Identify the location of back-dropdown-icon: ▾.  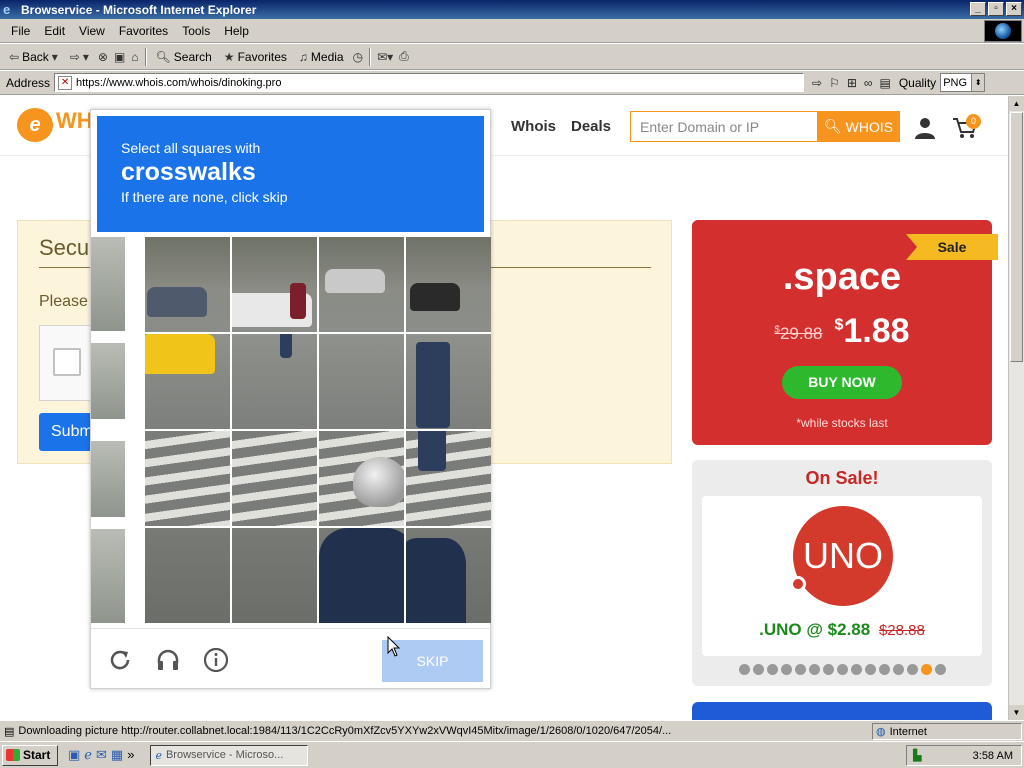
(55, 57).